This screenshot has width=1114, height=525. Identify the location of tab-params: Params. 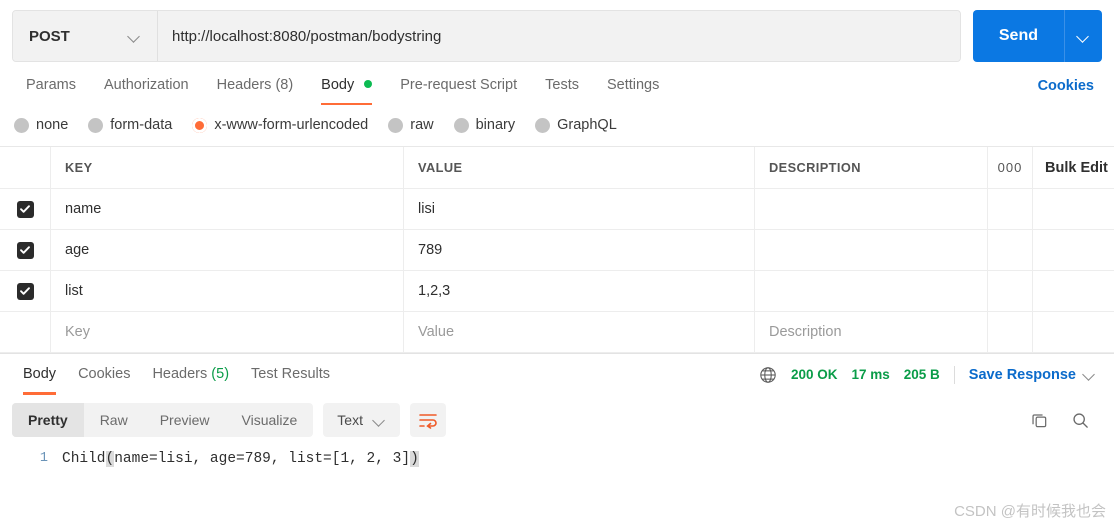
(51, 86).